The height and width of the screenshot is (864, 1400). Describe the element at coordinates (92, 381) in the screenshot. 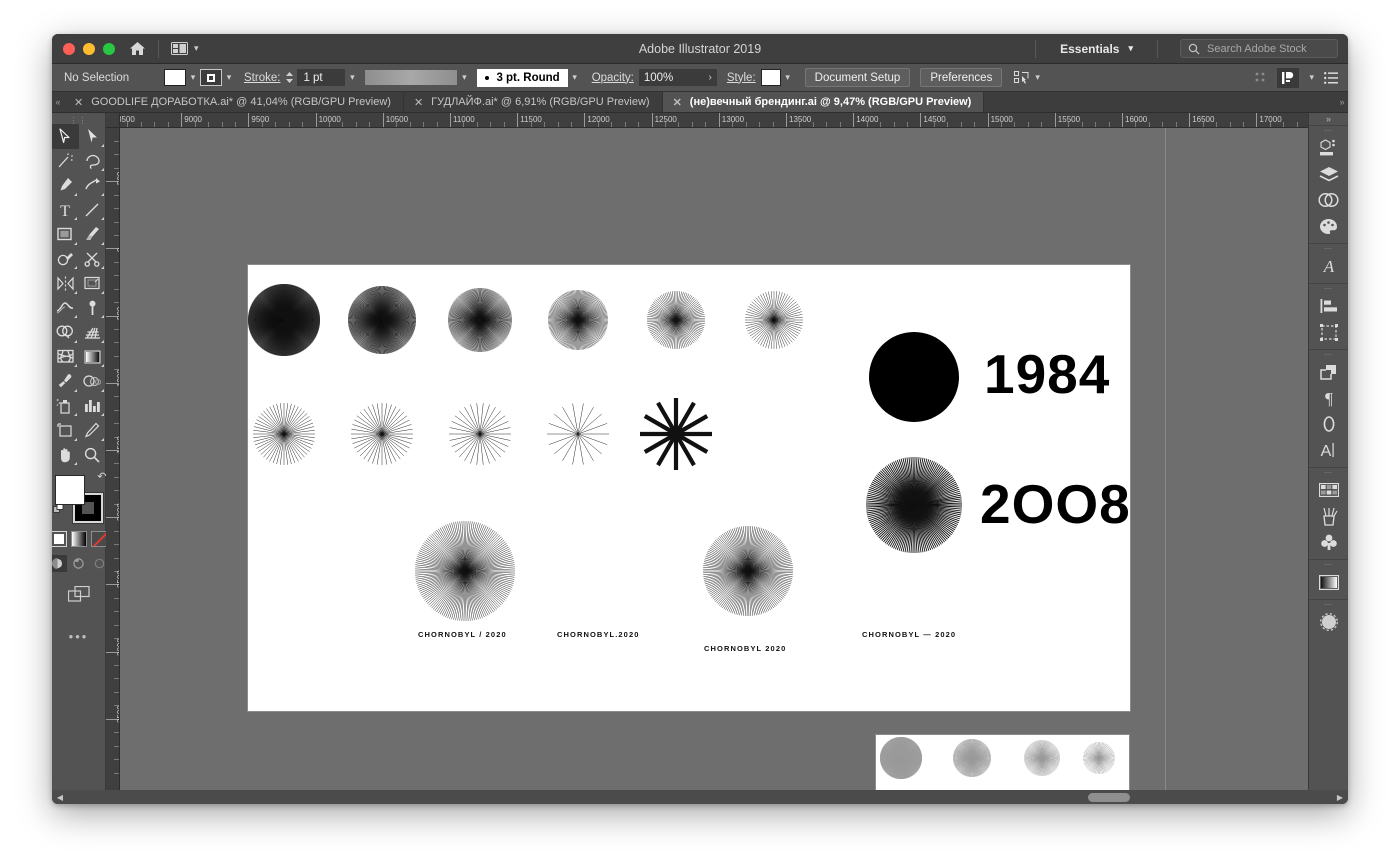

I see `blend-tool` at that location.